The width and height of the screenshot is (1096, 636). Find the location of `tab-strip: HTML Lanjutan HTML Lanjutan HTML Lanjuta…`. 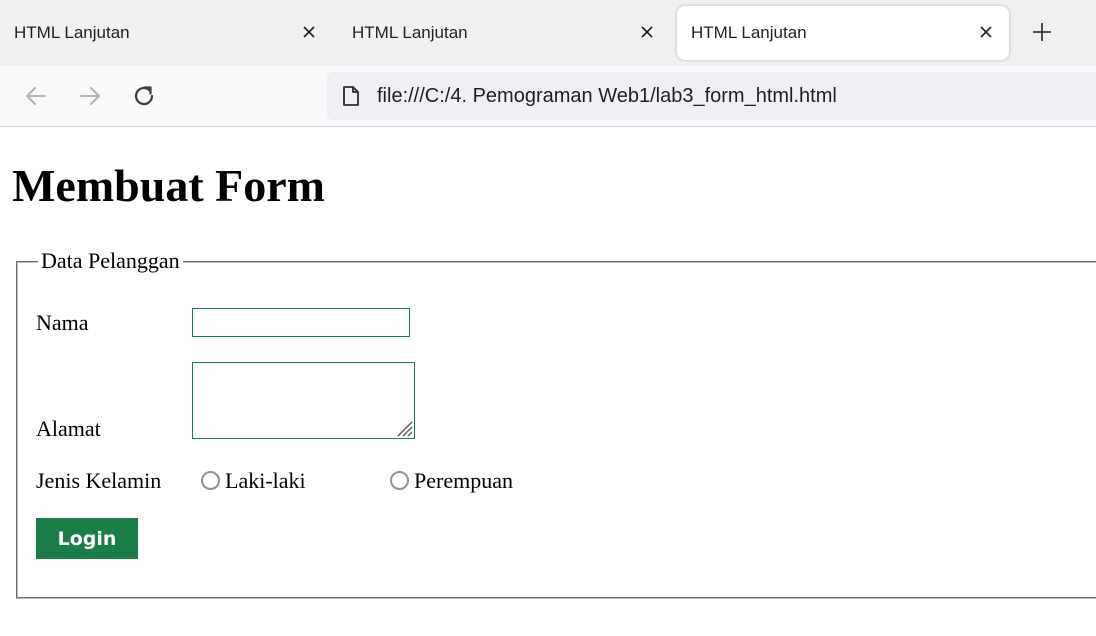

tab-strip: HTML Lanjutan HTML Lanjutan HTML Lanjuta… is located at coordinates (548, 33).